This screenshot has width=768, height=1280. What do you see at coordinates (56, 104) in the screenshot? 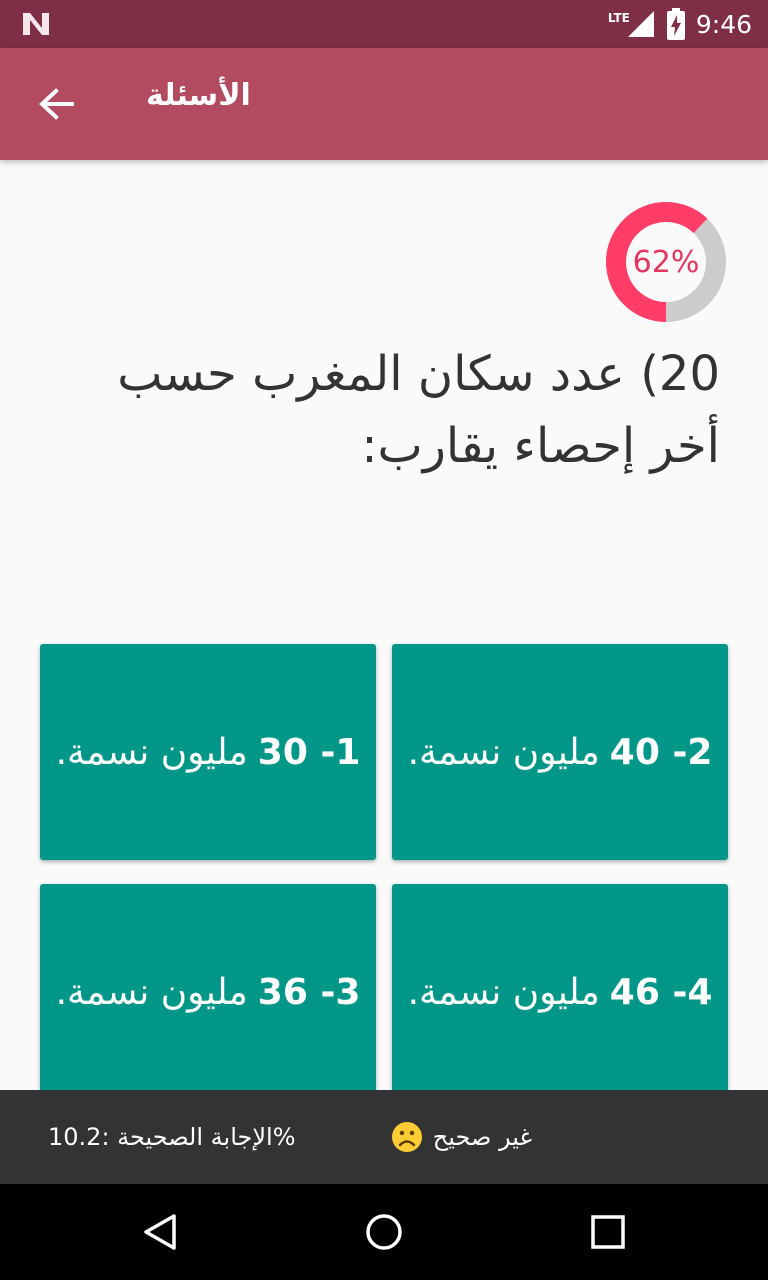
I see `arrow-back-icon` at bounding box center [56, 104].